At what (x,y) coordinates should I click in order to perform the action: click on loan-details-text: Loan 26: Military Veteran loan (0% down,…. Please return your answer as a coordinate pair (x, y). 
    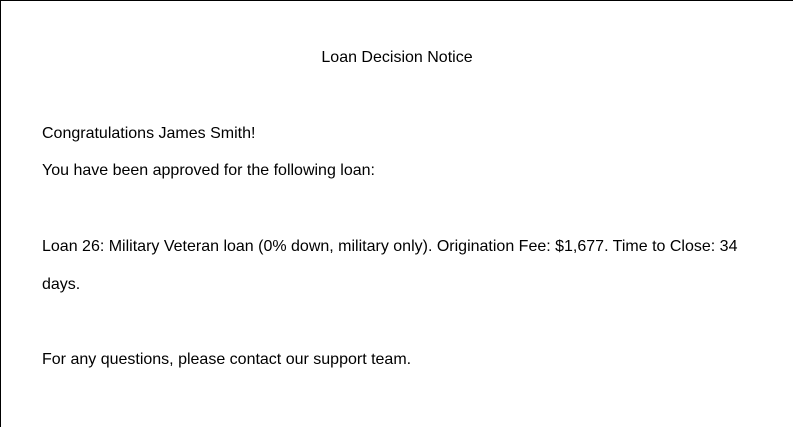
    Looking at the image, I should click on (390, 265).